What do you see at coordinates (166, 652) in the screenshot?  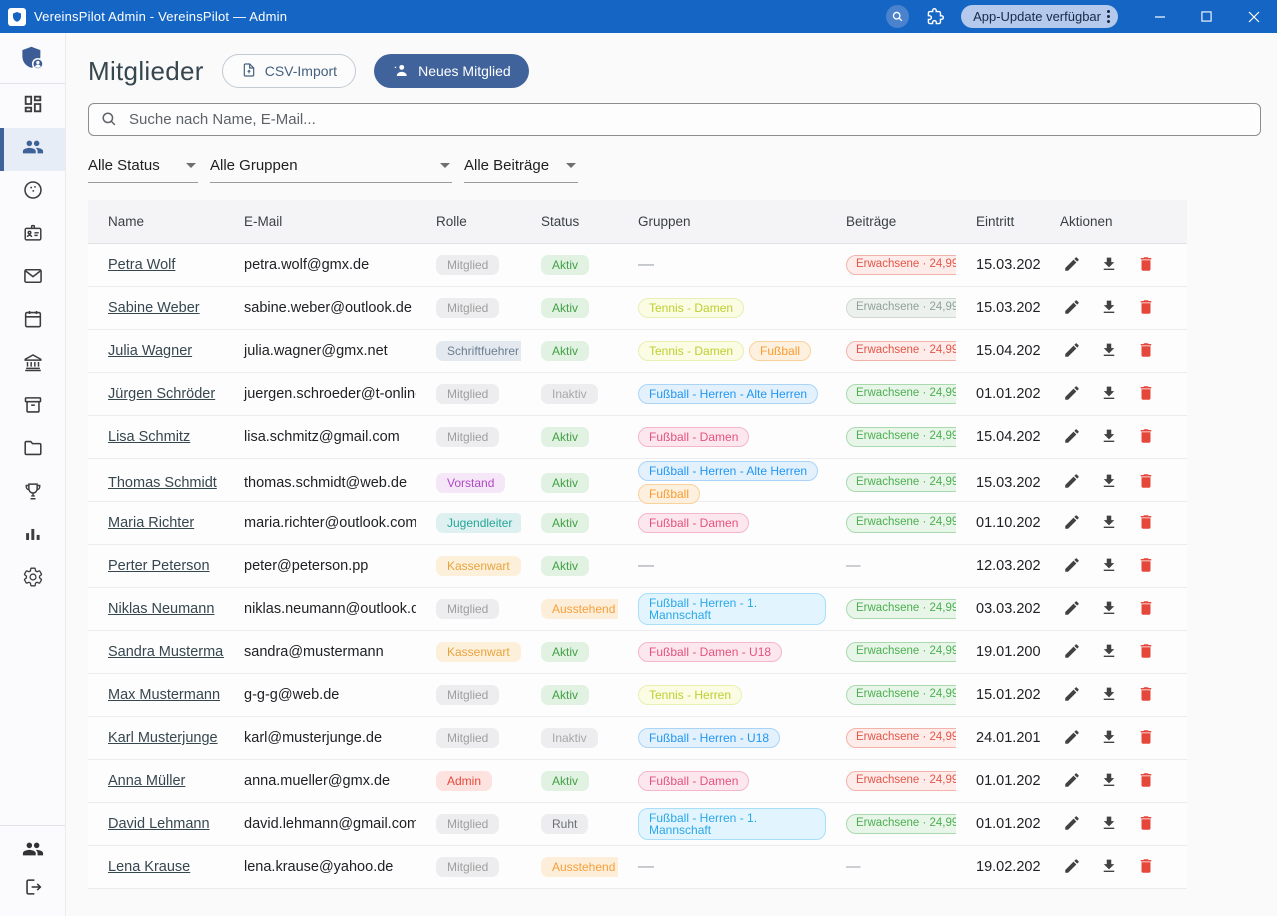 I see `member-name-link: Sandra Mustermann` at bounding box center [166, 652].